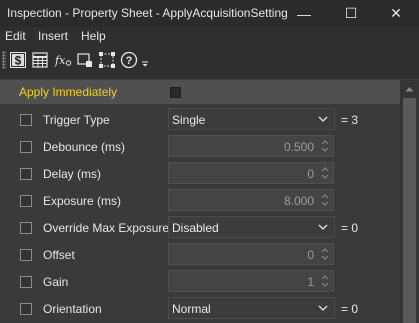  Describe the element at coordinates (59, 255) in the screenshot. I see `offset-label: Offset` at that location.